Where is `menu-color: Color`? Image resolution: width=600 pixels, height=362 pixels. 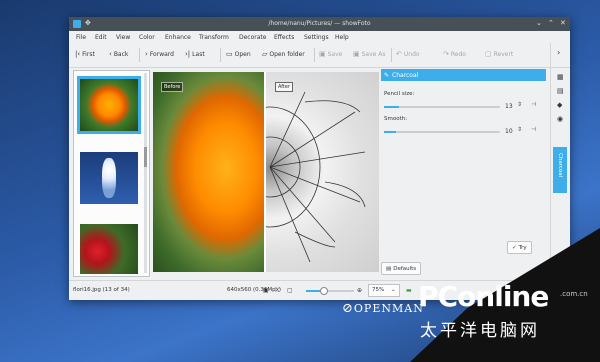 menu-color: Color is located at coordinates (147, 37).